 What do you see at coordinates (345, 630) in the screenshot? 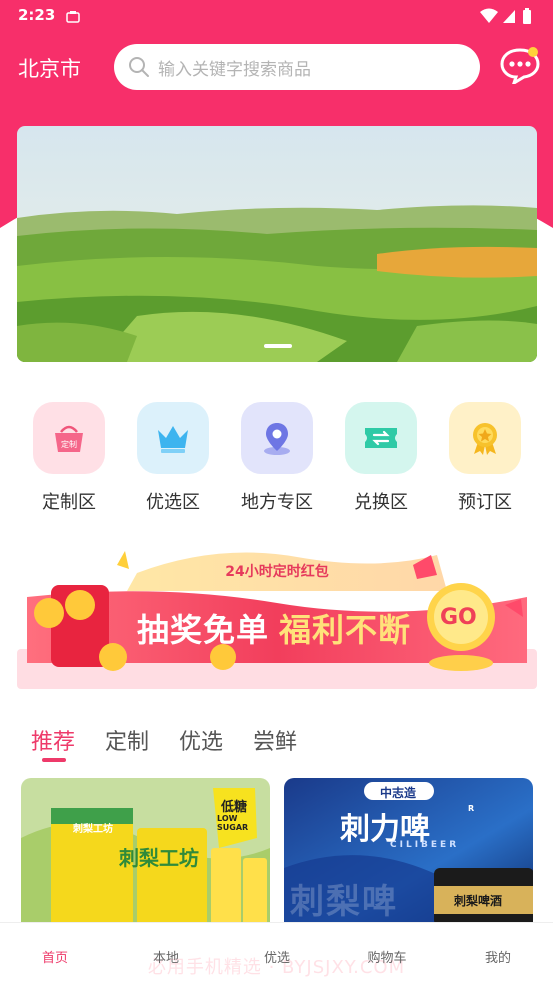
I see `promo-title-right: 福利不断` at bounding box center [345, 630].